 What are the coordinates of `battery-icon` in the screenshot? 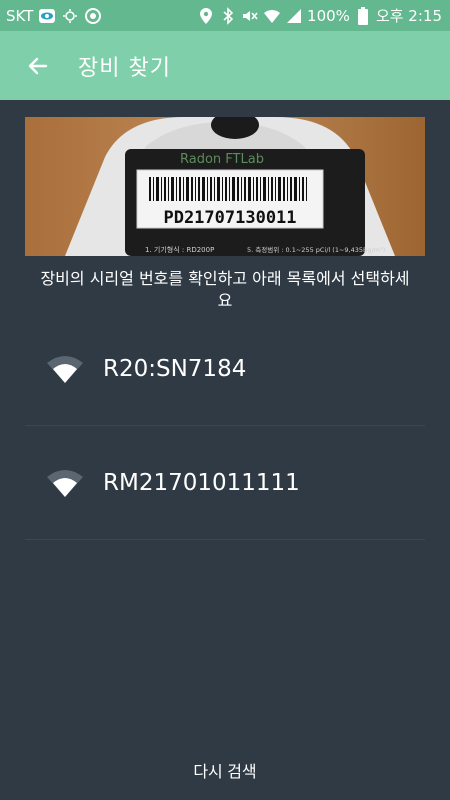 It's located at (363, 15).